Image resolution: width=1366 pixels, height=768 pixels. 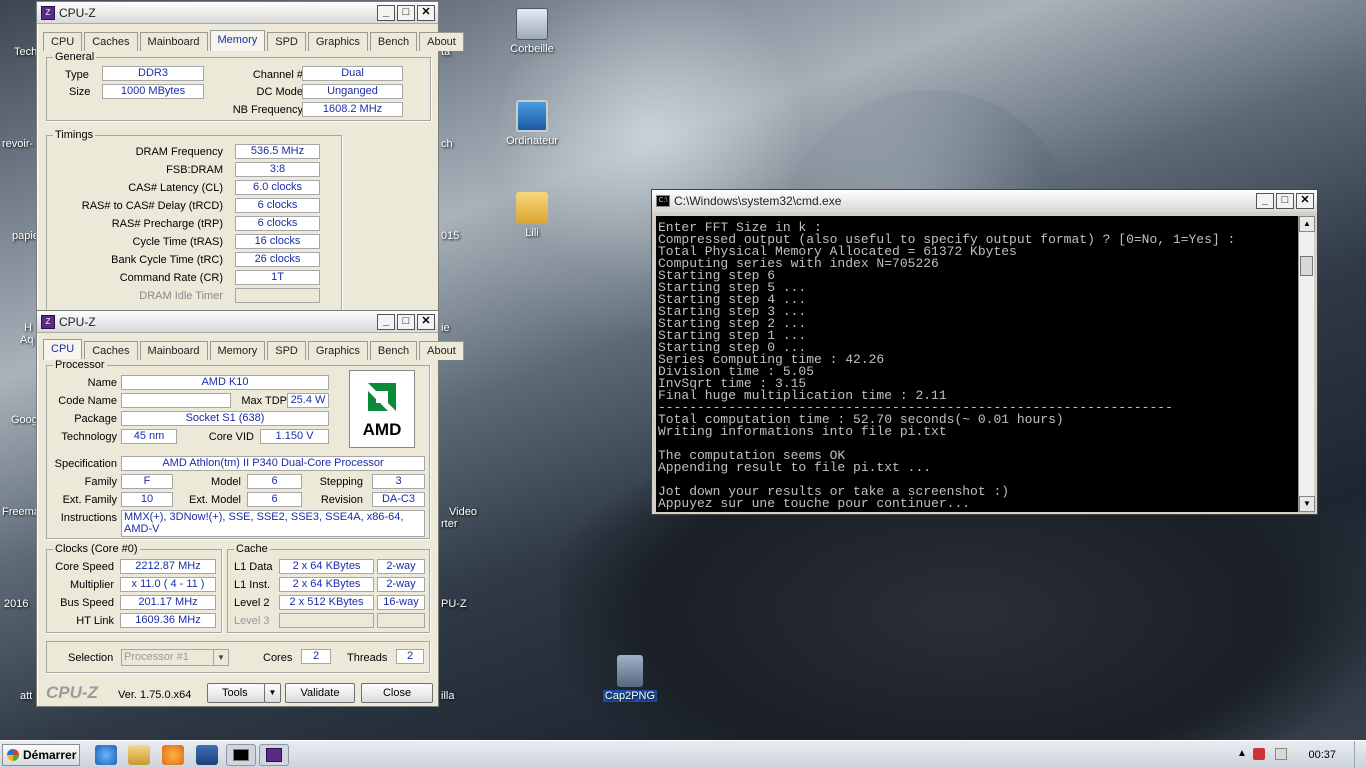 I want to click on processor-select: Processor #1 ▼, so click(x=175, y=657).